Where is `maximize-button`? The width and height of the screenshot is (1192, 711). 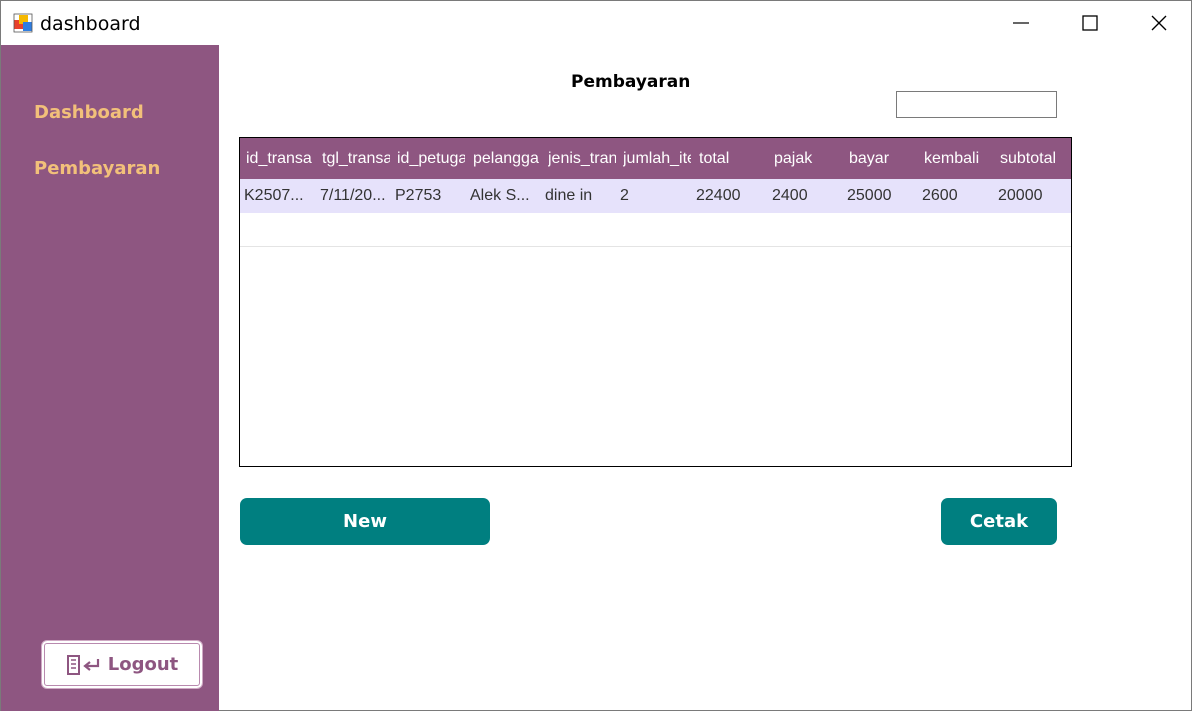 maximize-button is located at coordinates (1090, 23).